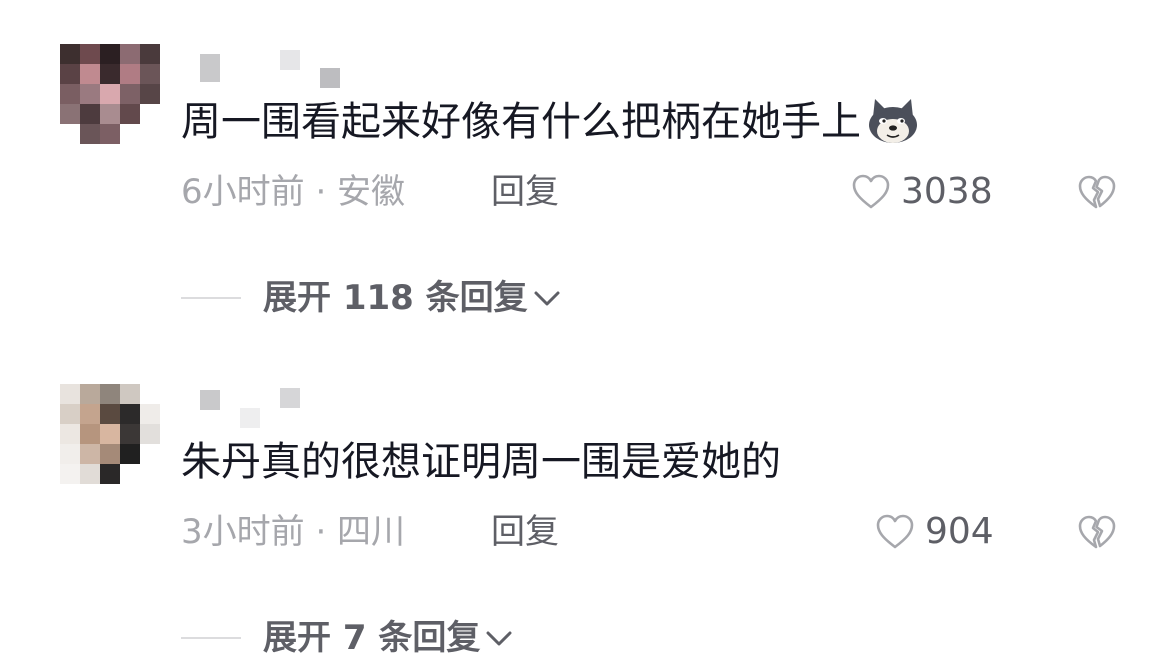 The height and width of the screenshot is (663, 1170). I want to click on comment-time-location: 3小时前 · 四川, so click(293, 532).